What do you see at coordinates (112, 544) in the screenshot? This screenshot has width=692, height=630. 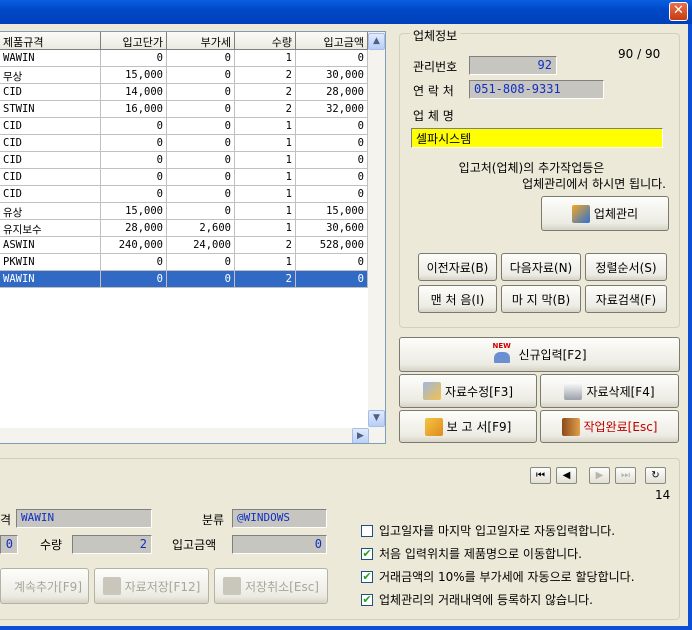 I see `qty-field: 2` at bounding box center [112, 544].